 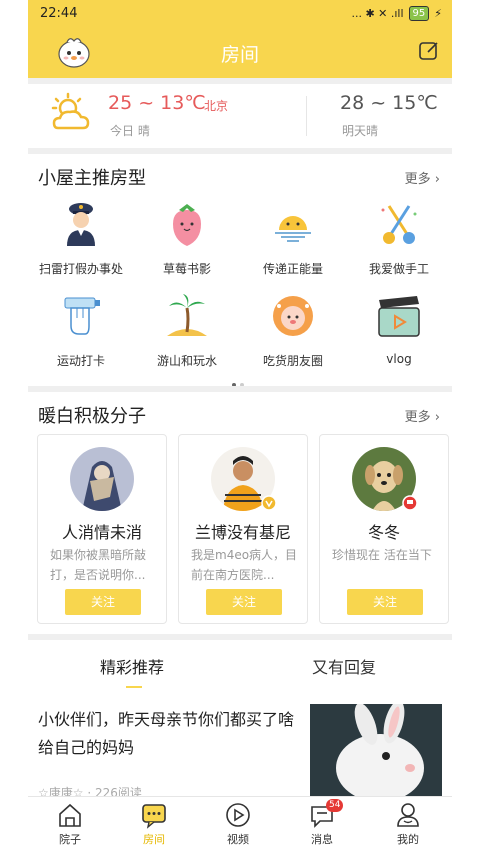 What do you see at coordinates (130, 131) in the screenshot?
I see `today-label: 今日 晴` at bounding box center [130, 131].